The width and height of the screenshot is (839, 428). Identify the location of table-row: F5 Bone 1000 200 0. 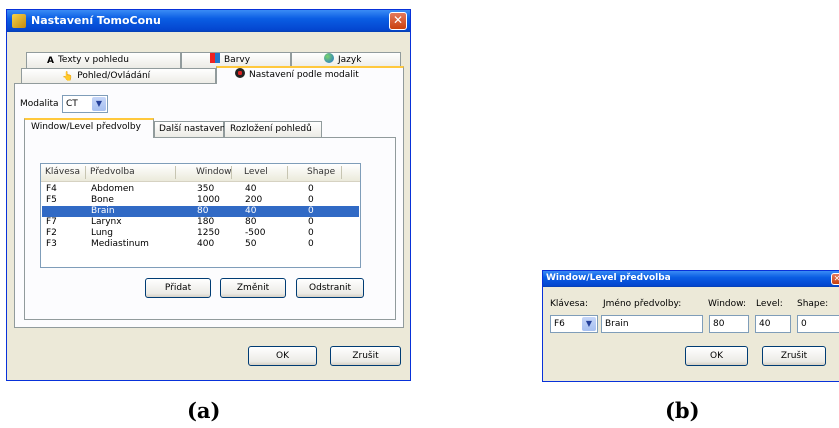
(200, 200).